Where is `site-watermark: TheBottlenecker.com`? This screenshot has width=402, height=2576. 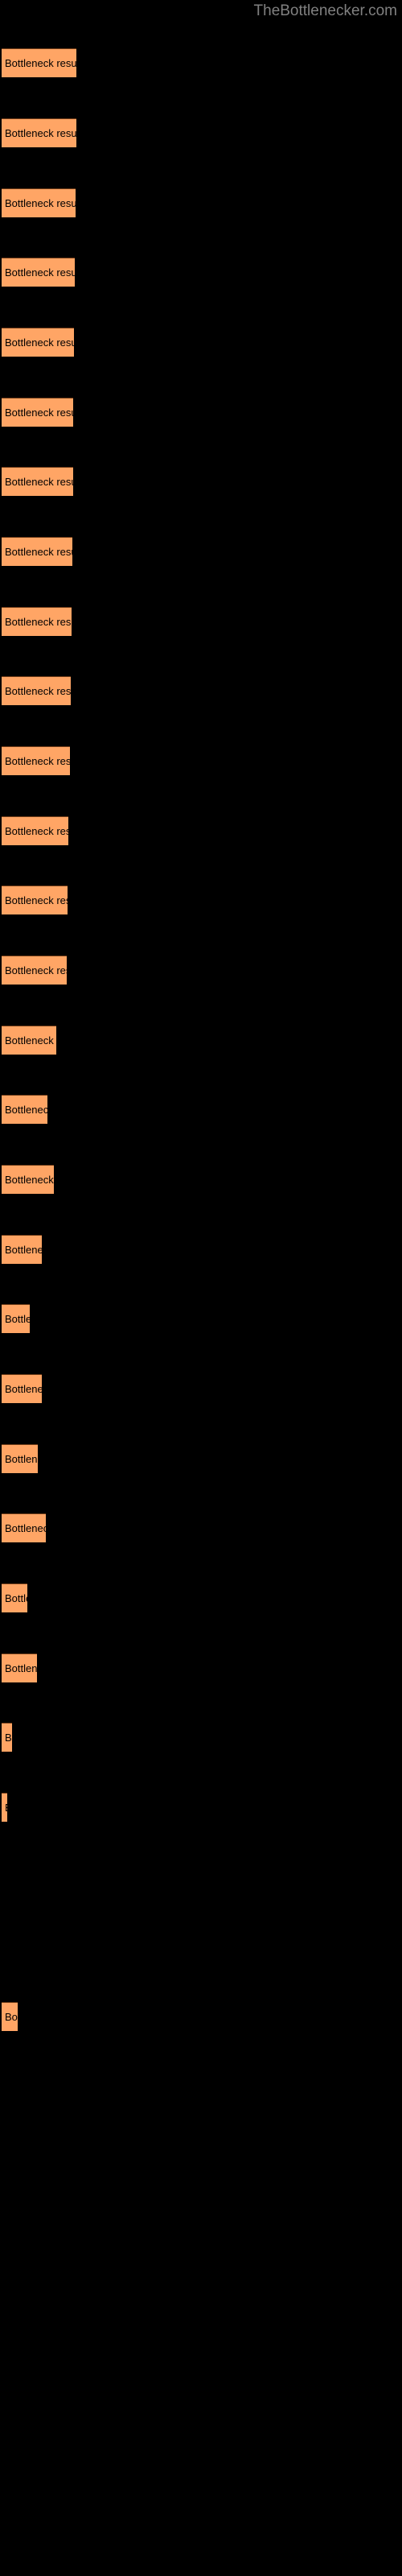
site-watermark: TheBottlenecker.com is located at coordinates (325, 10).